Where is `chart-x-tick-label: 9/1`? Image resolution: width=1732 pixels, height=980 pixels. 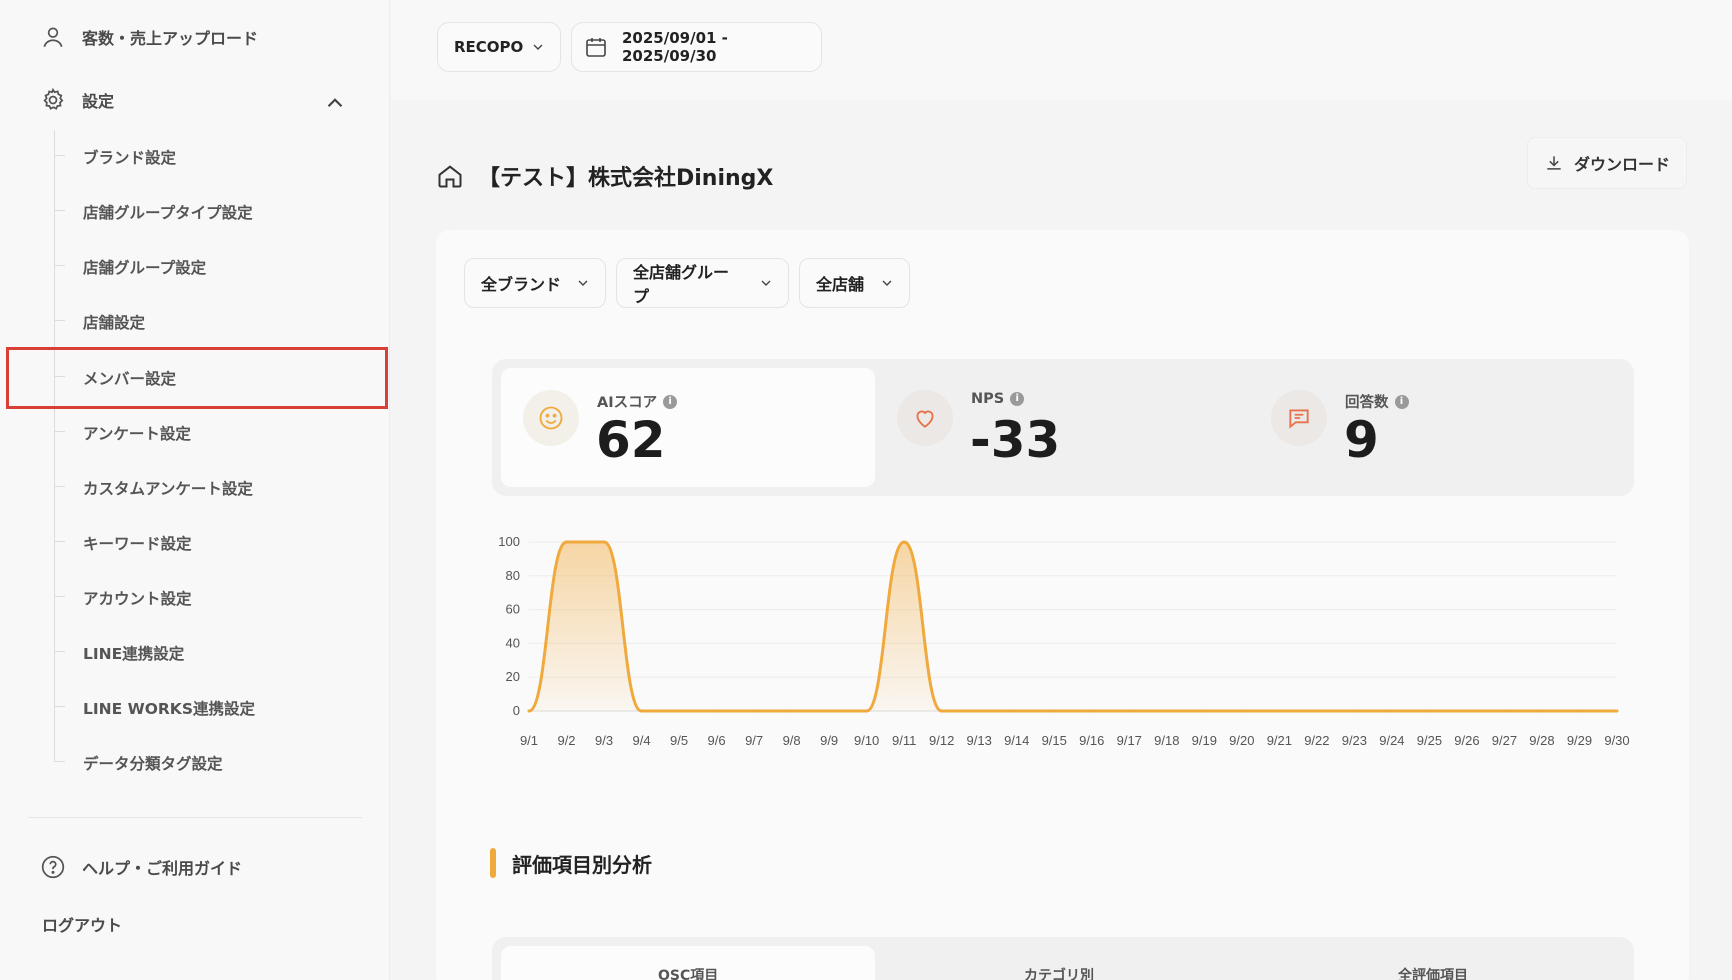
chart-x-tick-label: 9/1 is located at coordinates (529, 740).